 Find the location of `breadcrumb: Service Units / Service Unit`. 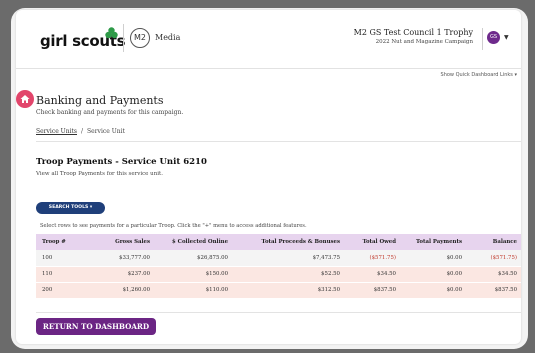

breadcrumb: Service Units / Service Unit is located at coordinates (80, 131).